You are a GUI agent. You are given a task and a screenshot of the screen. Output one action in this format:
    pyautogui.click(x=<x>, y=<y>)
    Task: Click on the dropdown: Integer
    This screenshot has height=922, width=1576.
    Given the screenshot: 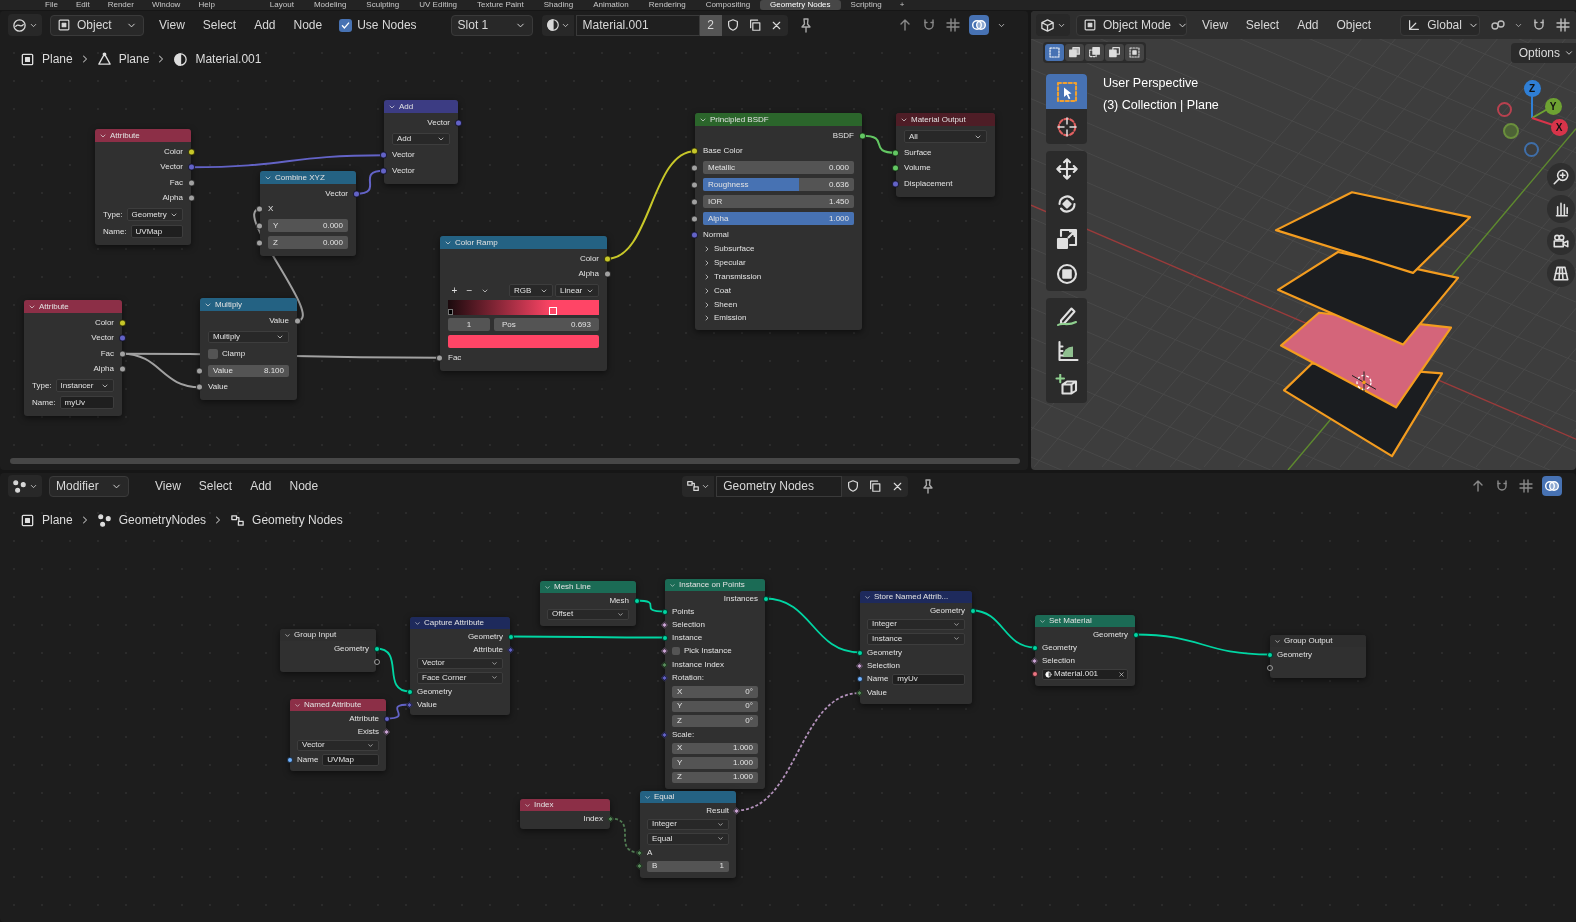 What is the action you would take?
    pyautogui.click(x=916, y=624)
    